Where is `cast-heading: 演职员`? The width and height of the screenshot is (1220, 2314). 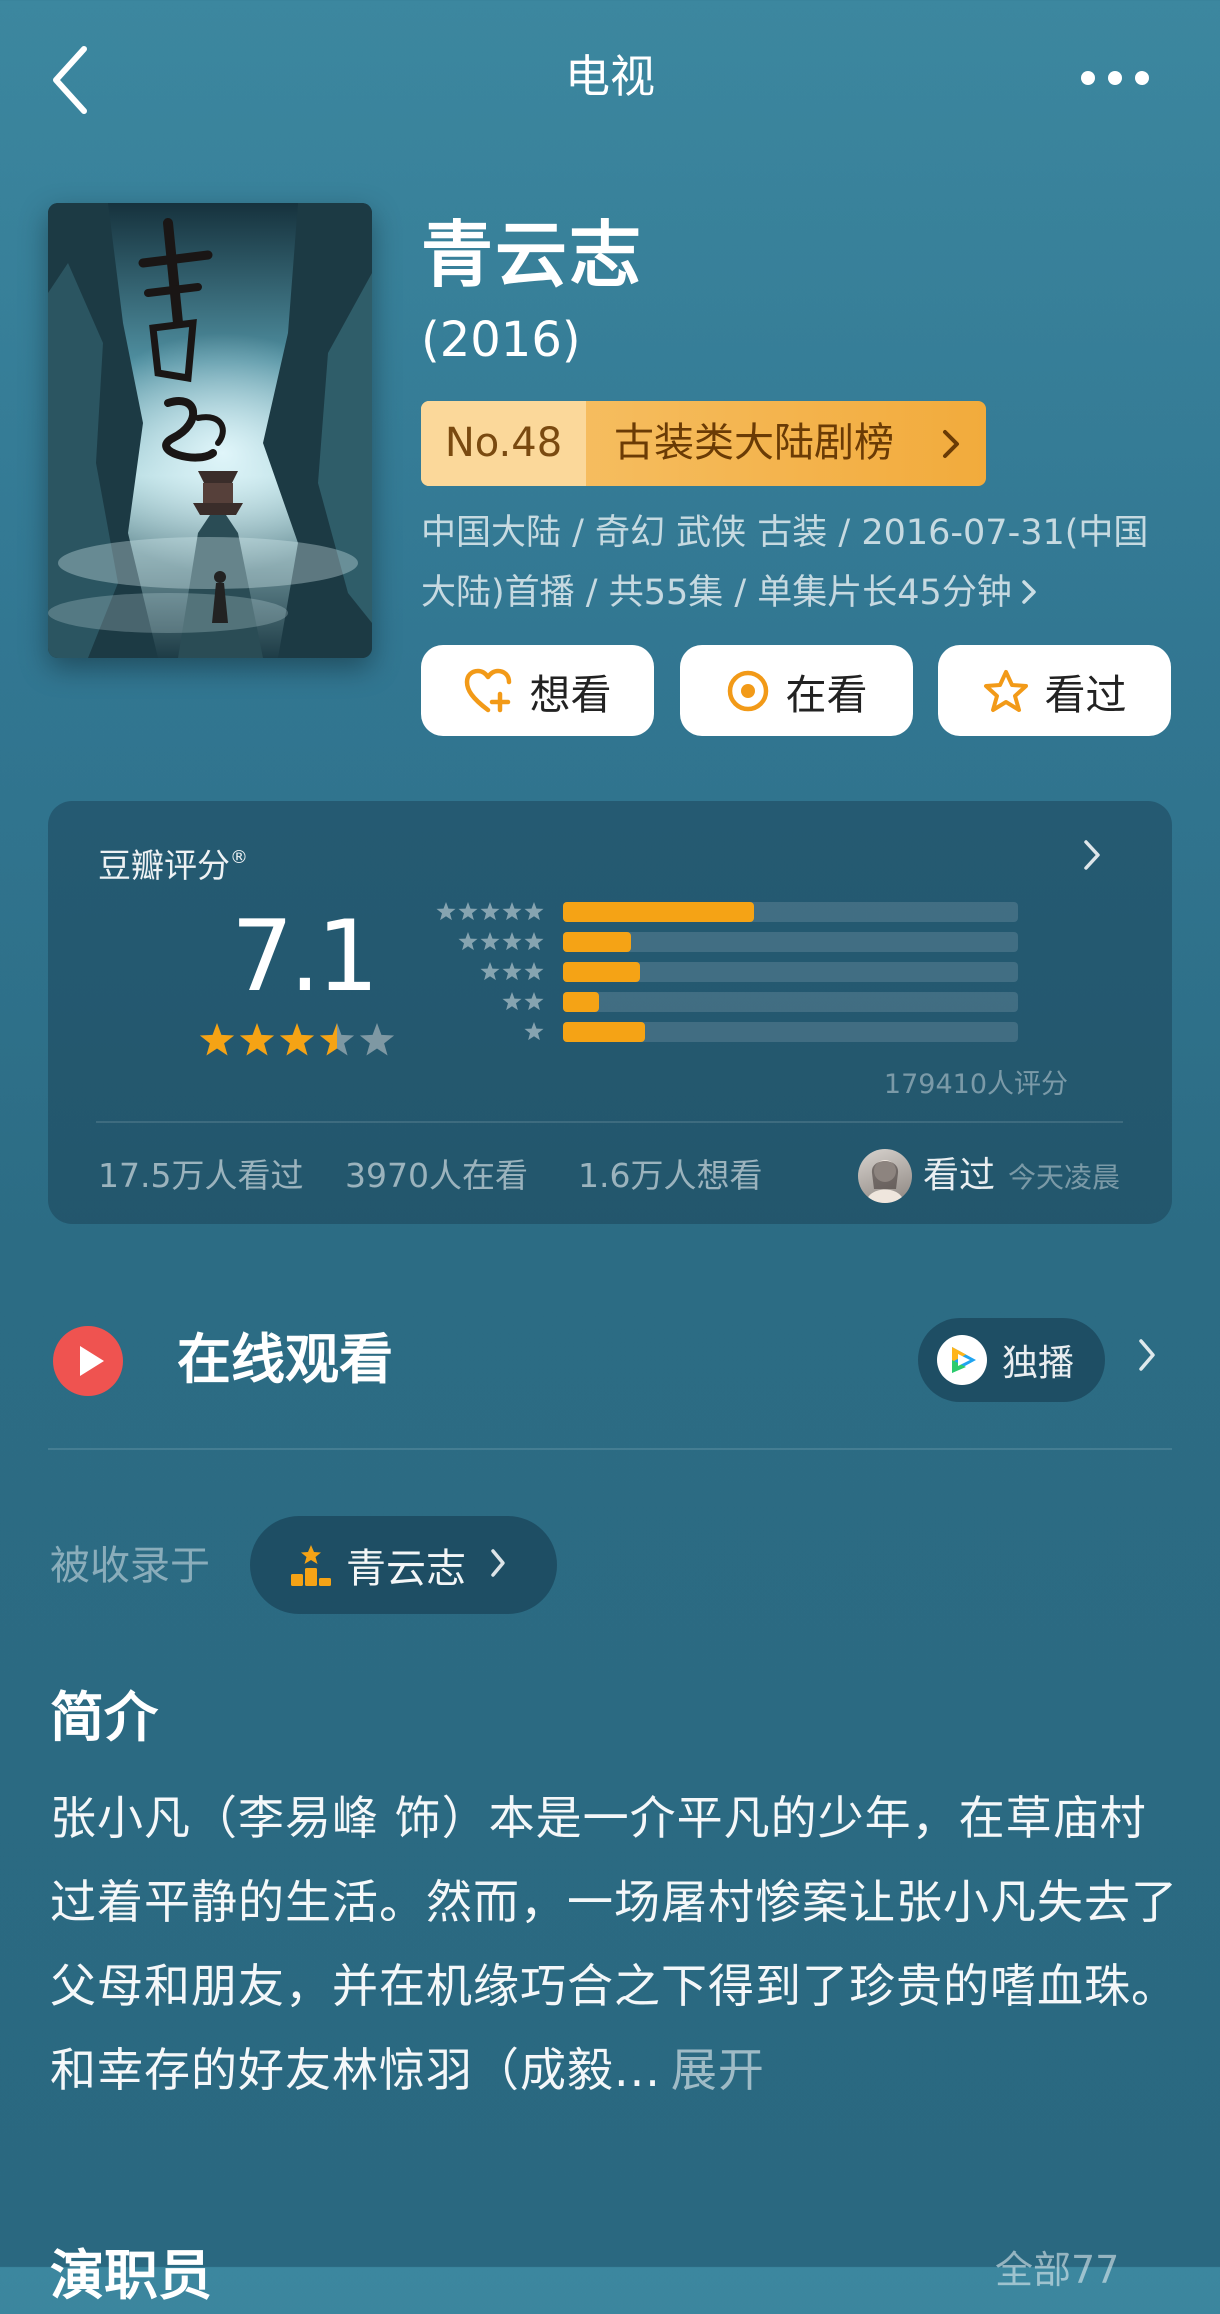
cast-heading: 演职员 is located at coordinates (131, 2275).